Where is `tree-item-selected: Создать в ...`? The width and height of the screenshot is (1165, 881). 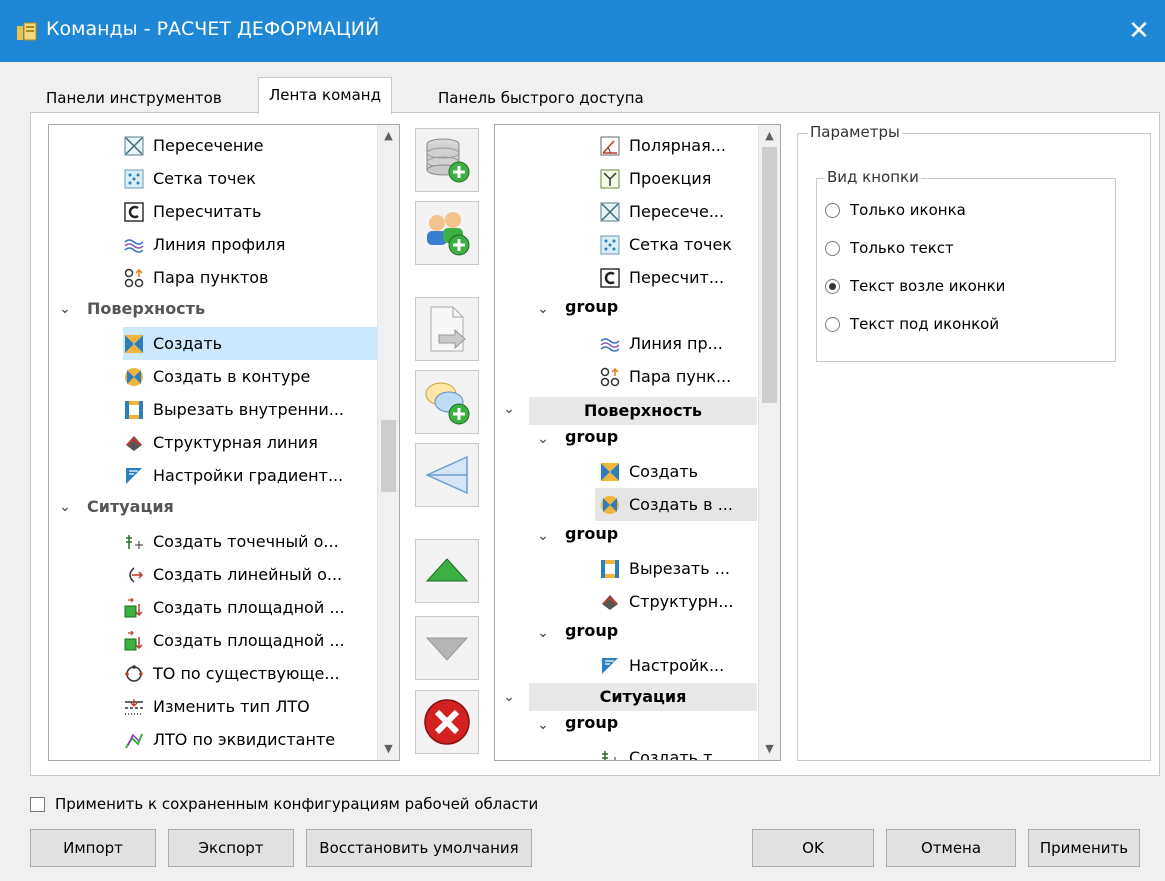 tree-item-selected: Создать в ... is located at coordinates (676, 504).